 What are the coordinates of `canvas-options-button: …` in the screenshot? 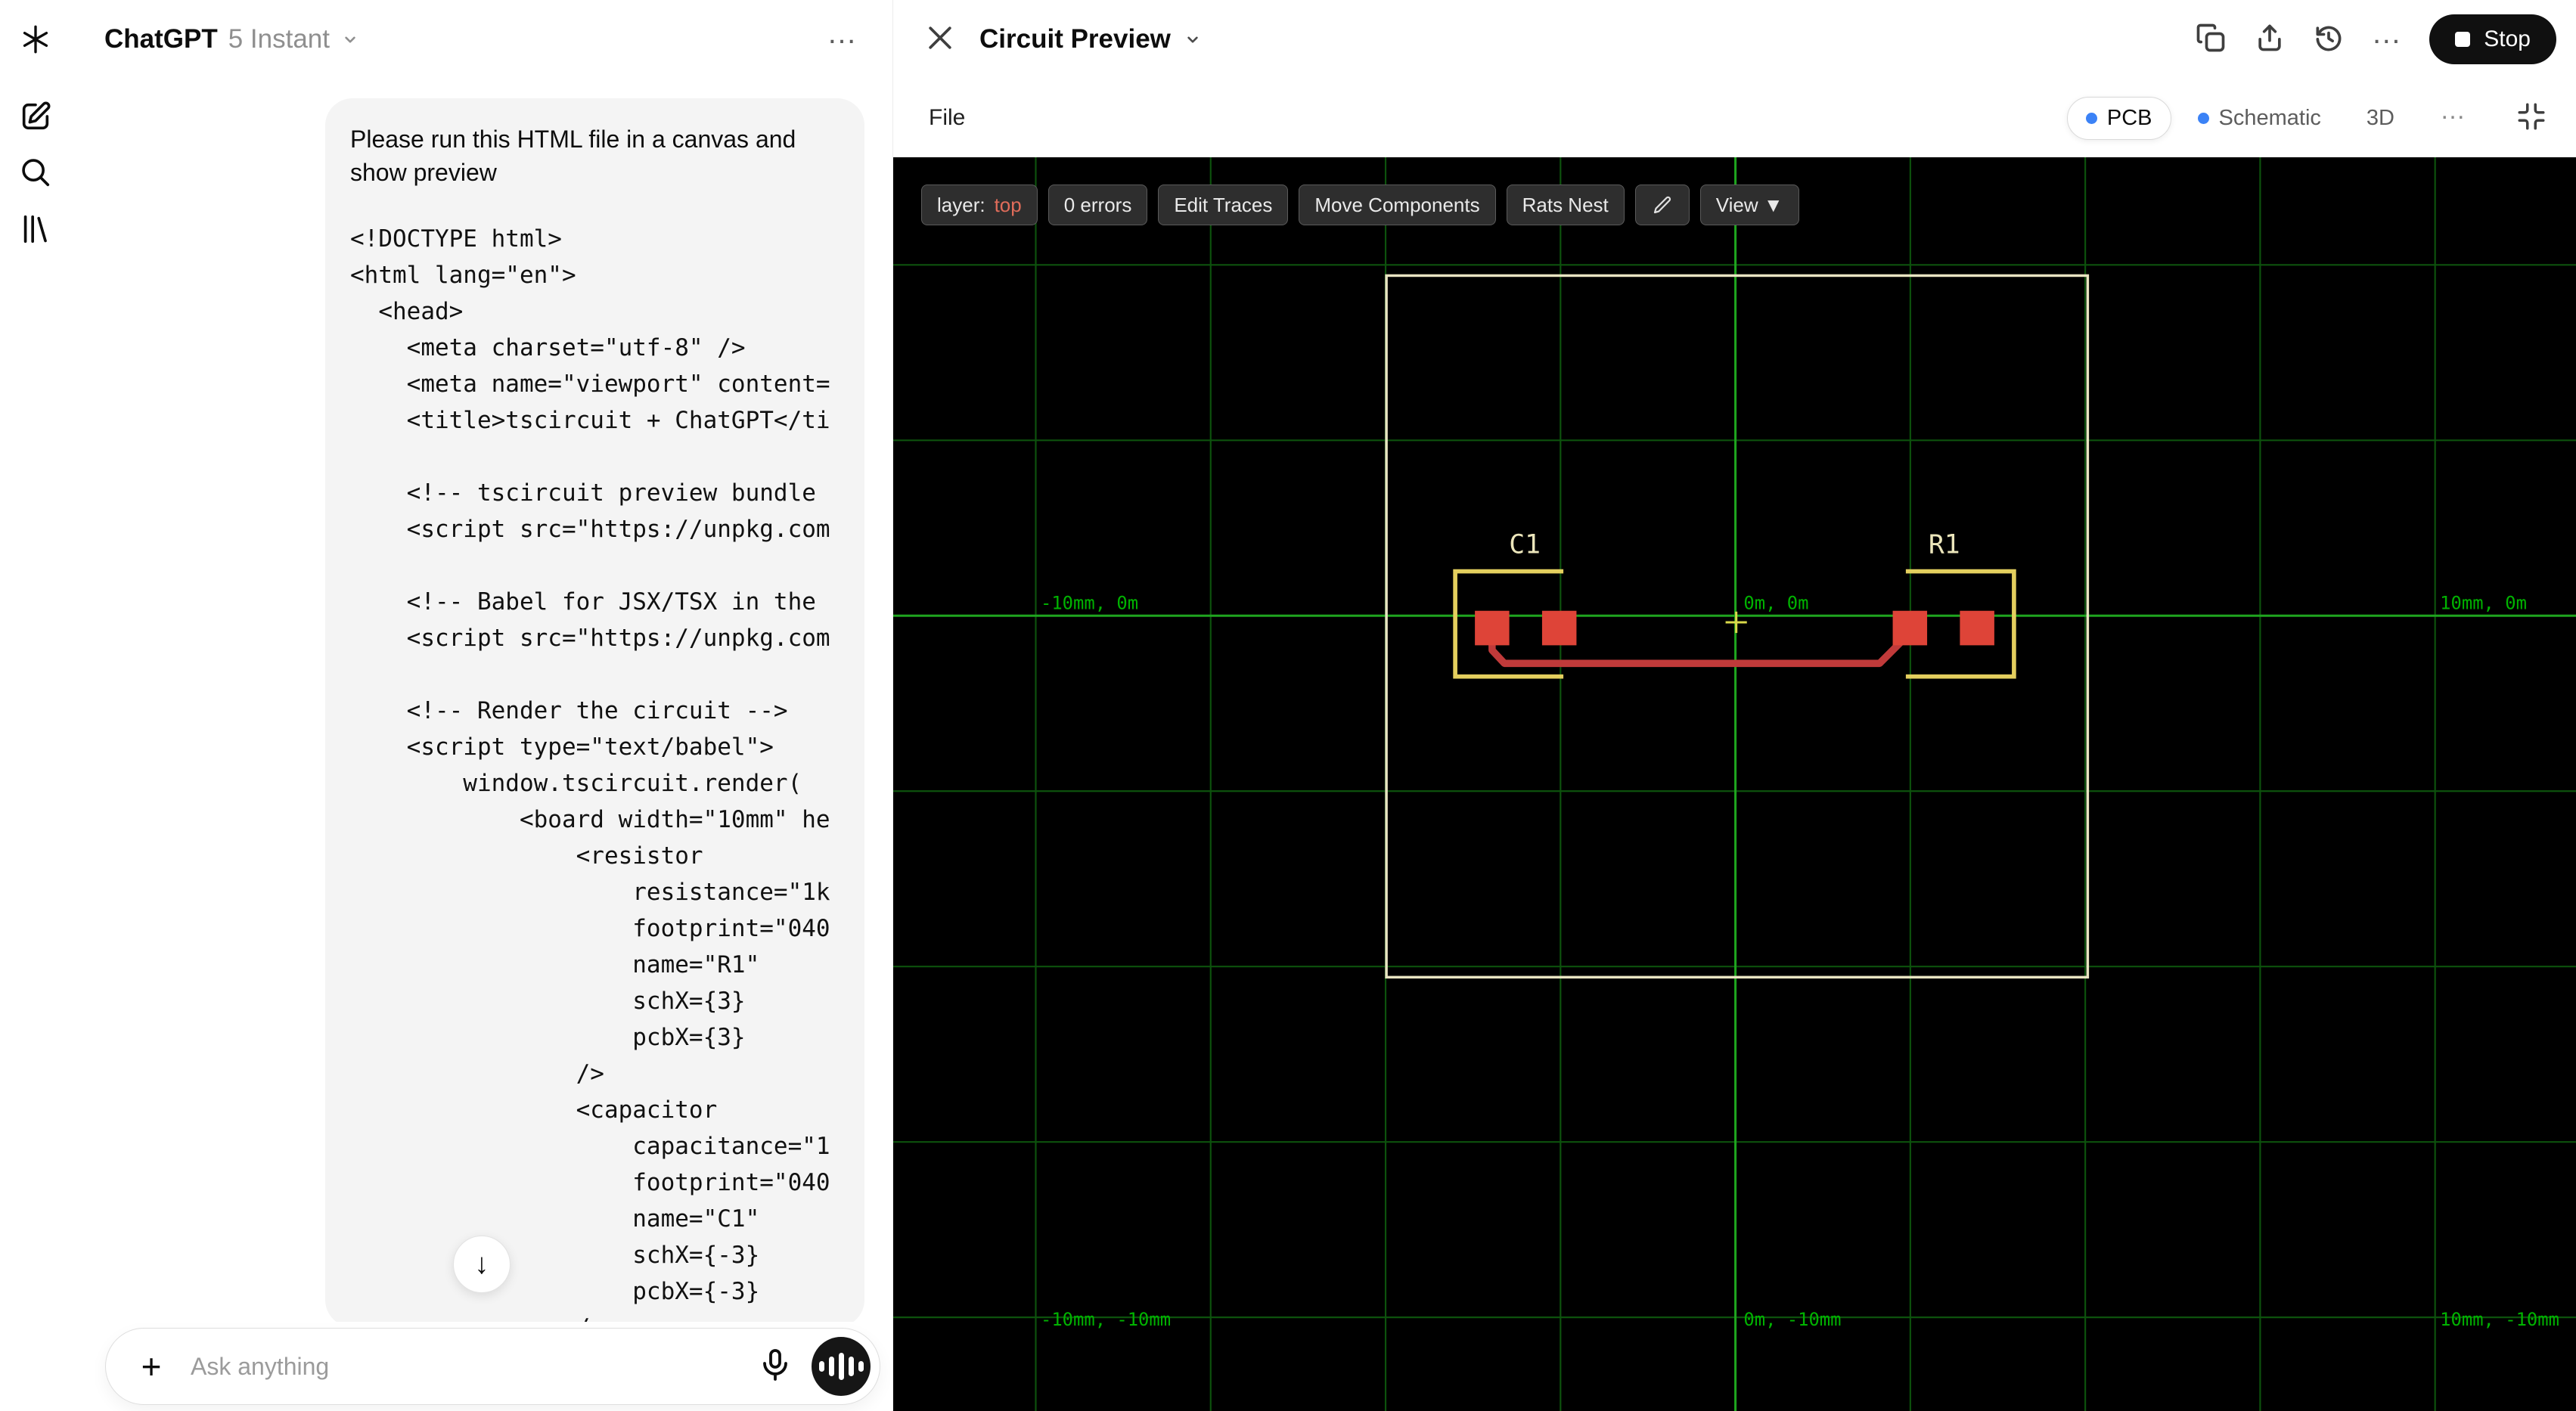 It's located at (2387, 36).